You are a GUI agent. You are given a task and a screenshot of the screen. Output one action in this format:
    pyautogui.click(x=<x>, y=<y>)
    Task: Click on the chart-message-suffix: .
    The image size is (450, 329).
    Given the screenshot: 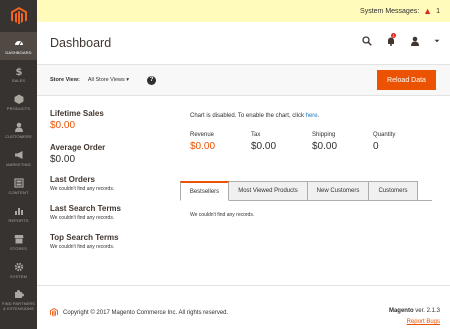 What is the action you would take?
    pyautogui.click(x=318, y=116)
    